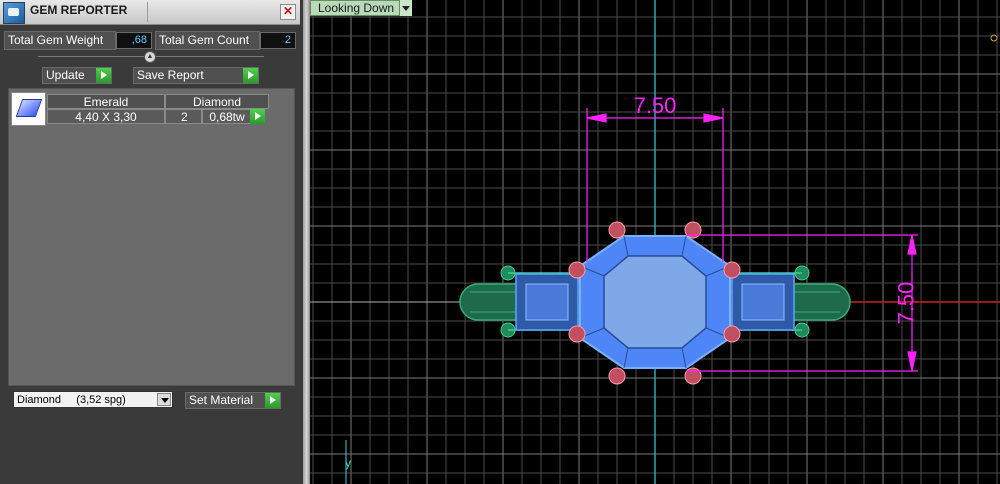 The height and width of the screenshot is (484, 1000). Describe the element at coordinates (221, 400) in the screenshot. I see `set-material-button-label: Set Material` at that location.